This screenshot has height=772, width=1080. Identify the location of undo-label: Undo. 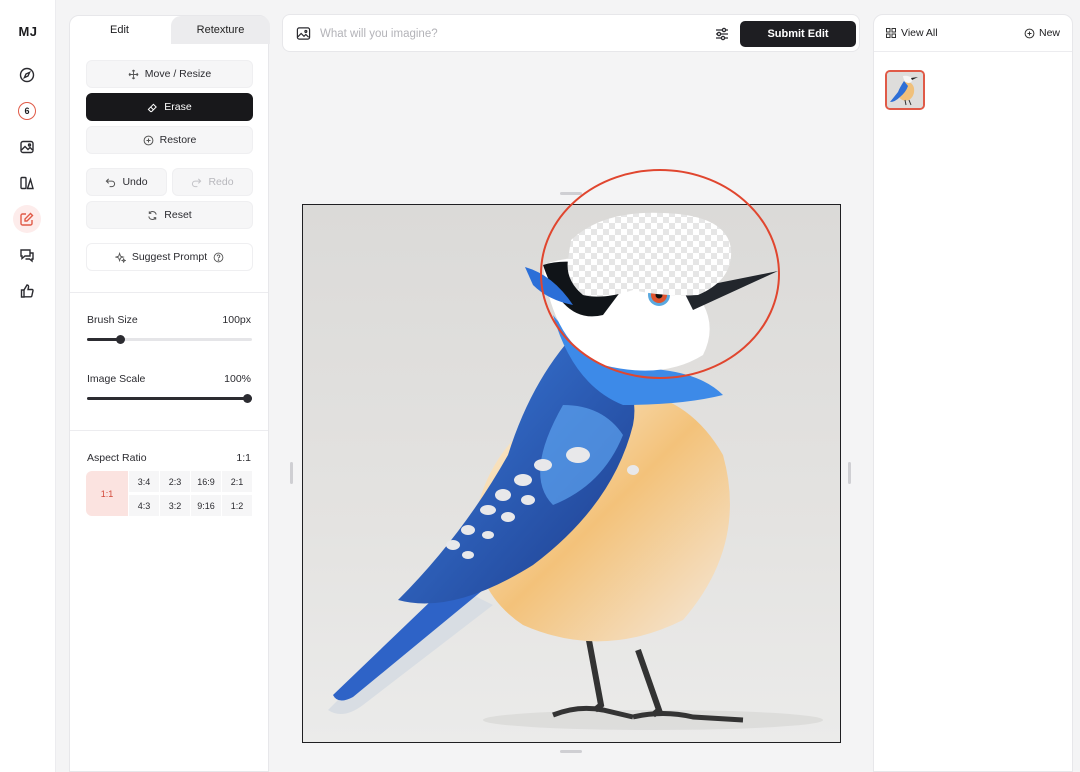
(135, 182).